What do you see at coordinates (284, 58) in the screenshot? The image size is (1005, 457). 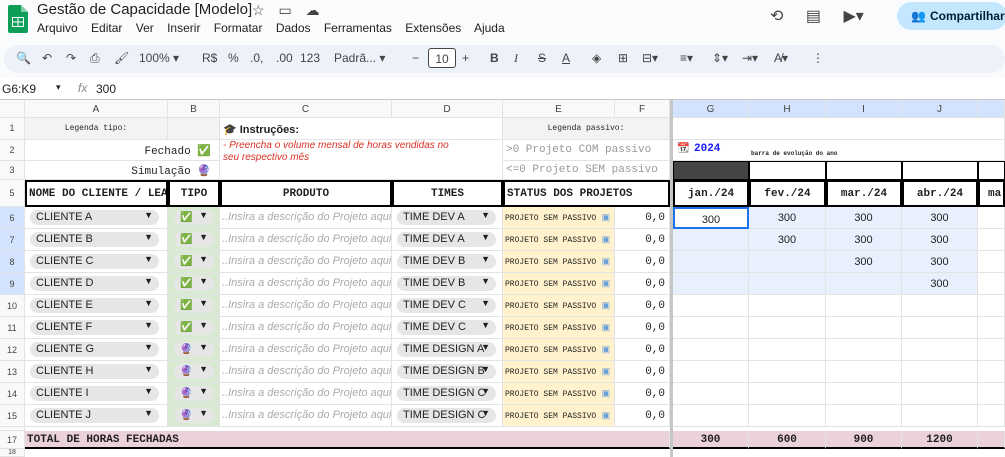 I see `increase-decimal-button: .00` at bounding box center [284, 58].